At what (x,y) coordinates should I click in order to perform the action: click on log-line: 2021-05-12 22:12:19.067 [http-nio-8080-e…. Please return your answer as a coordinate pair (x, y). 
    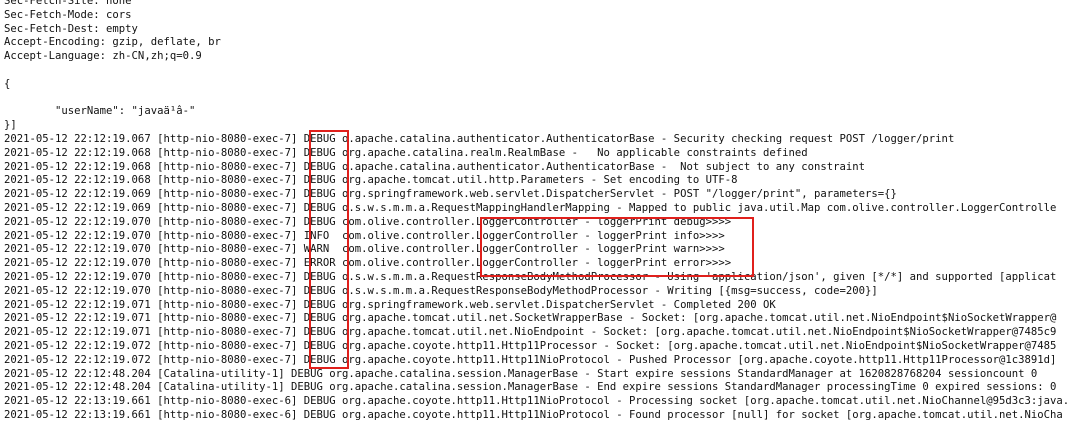
    Looking at the image, I should click on (479, 138).